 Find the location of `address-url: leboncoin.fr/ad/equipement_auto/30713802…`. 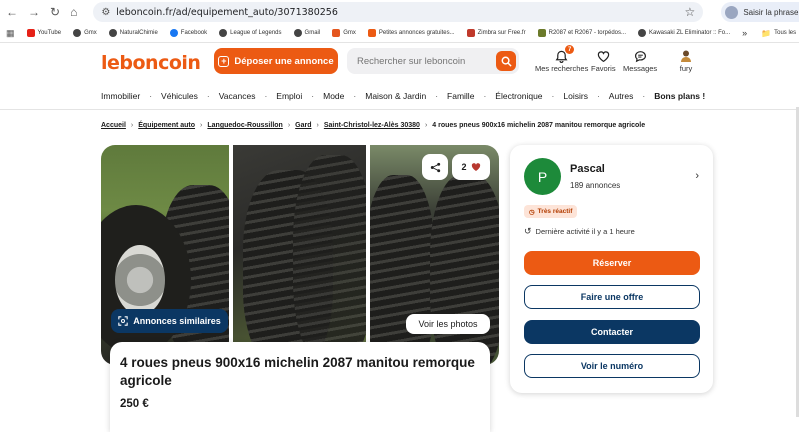

address-url: leboncoin.fr/ad/equipement_auto/30713802… is located at coordinates (397, 12).